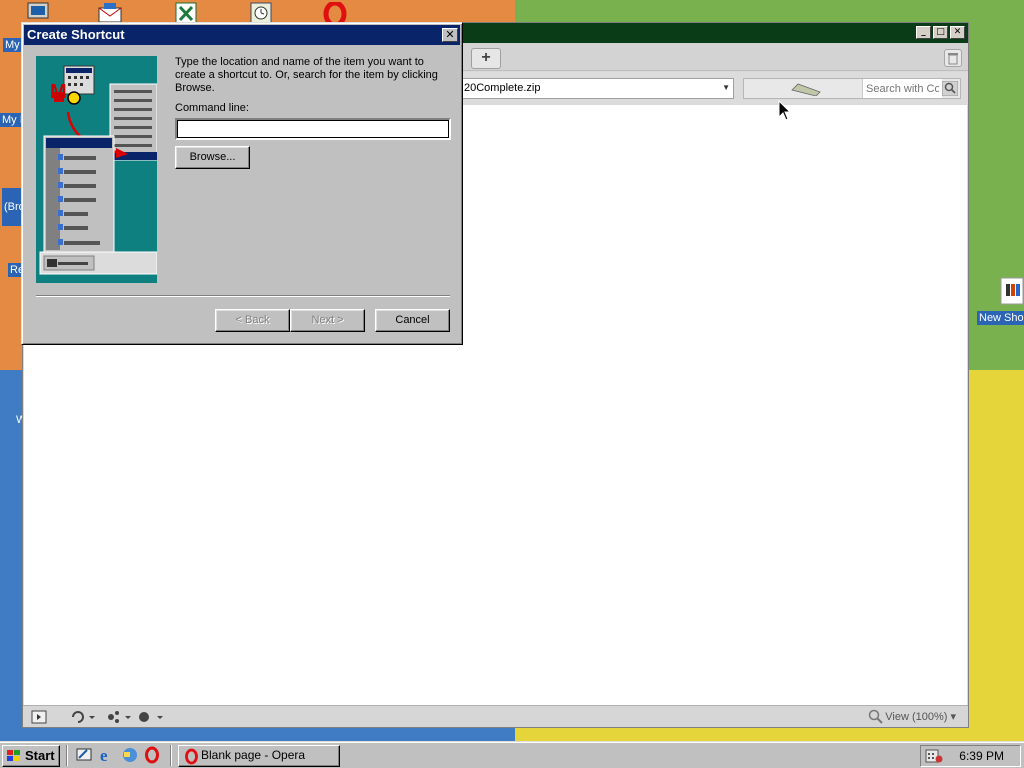  I want to click on dialog-separator, so click(243, 296).